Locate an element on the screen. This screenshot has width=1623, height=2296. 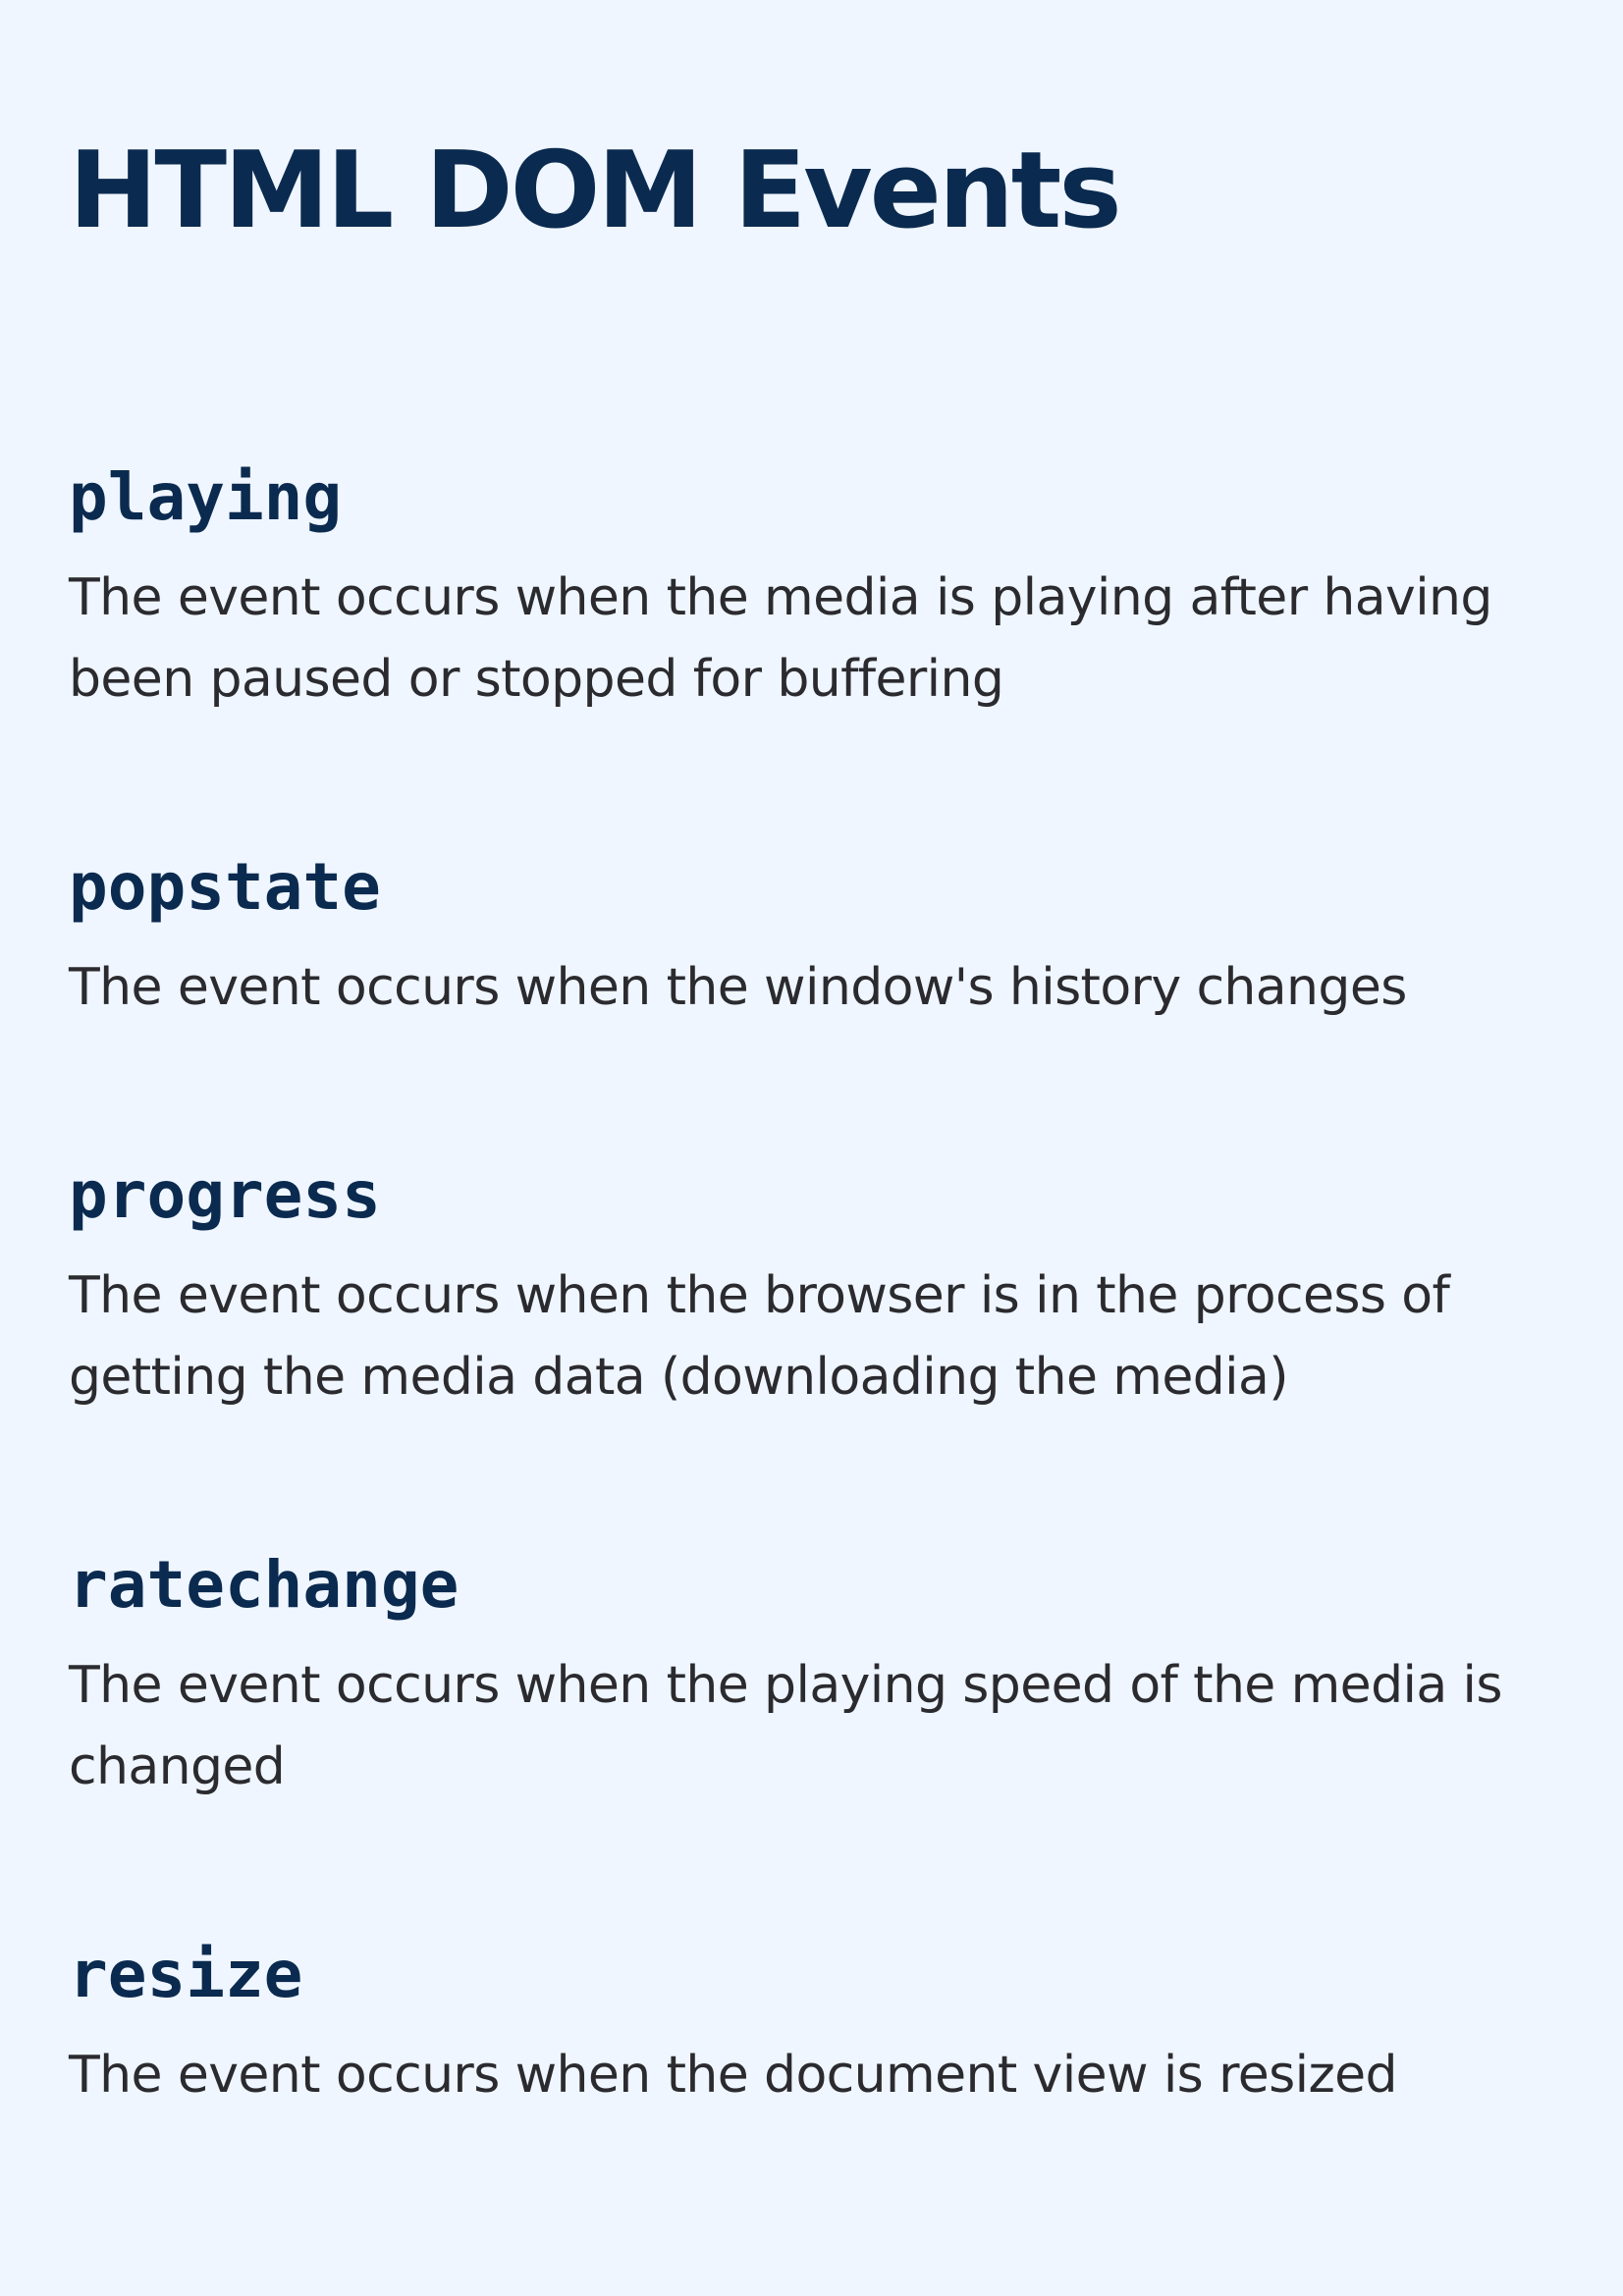
event-name: playing is located at coordinates (206, 497).